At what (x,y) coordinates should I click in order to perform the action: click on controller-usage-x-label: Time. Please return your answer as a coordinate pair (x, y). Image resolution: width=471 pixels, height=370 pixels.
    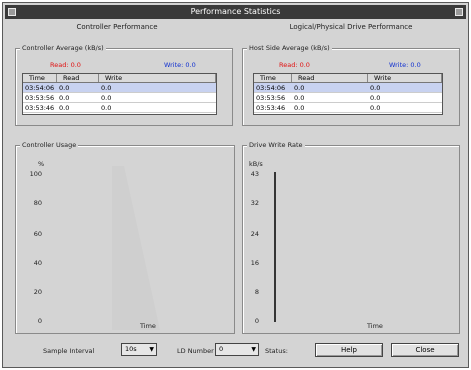
    Looking at the image, I should click on (148, 326).